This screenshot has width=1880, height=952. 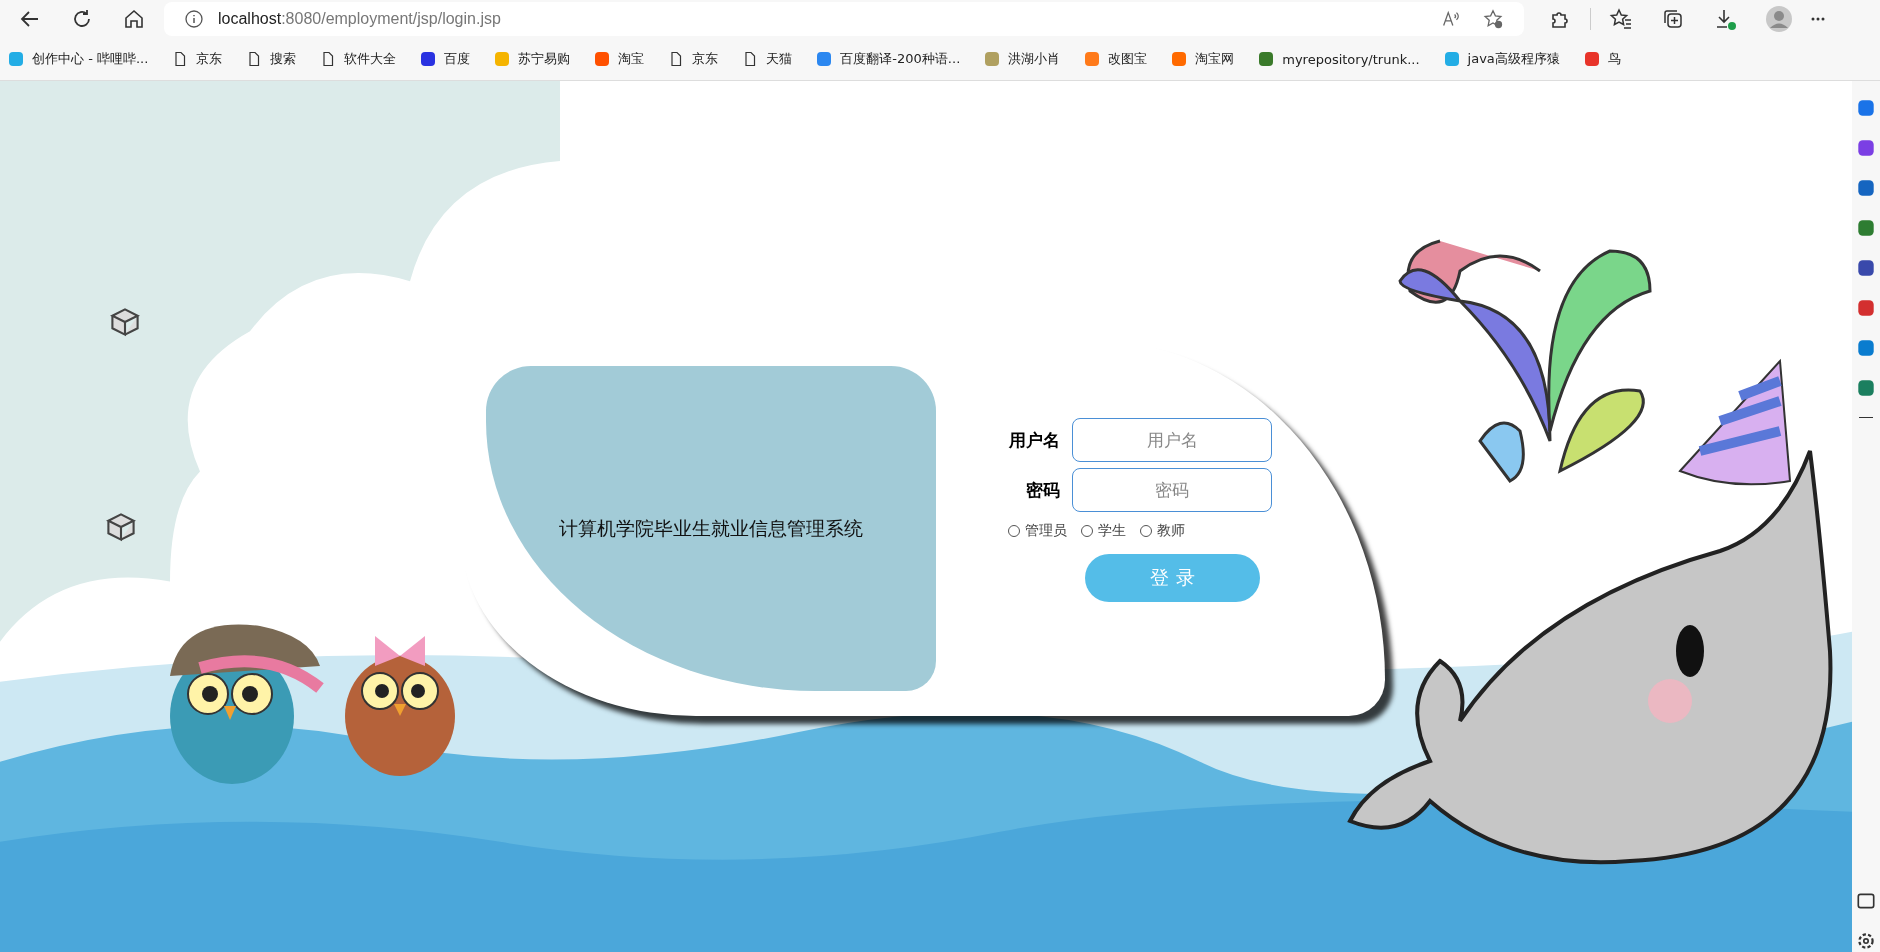 What do you see at coordinates (1602, 59) in the screenshot?
I see `bookmark: 鸟` at bounding box center [1602, 59].